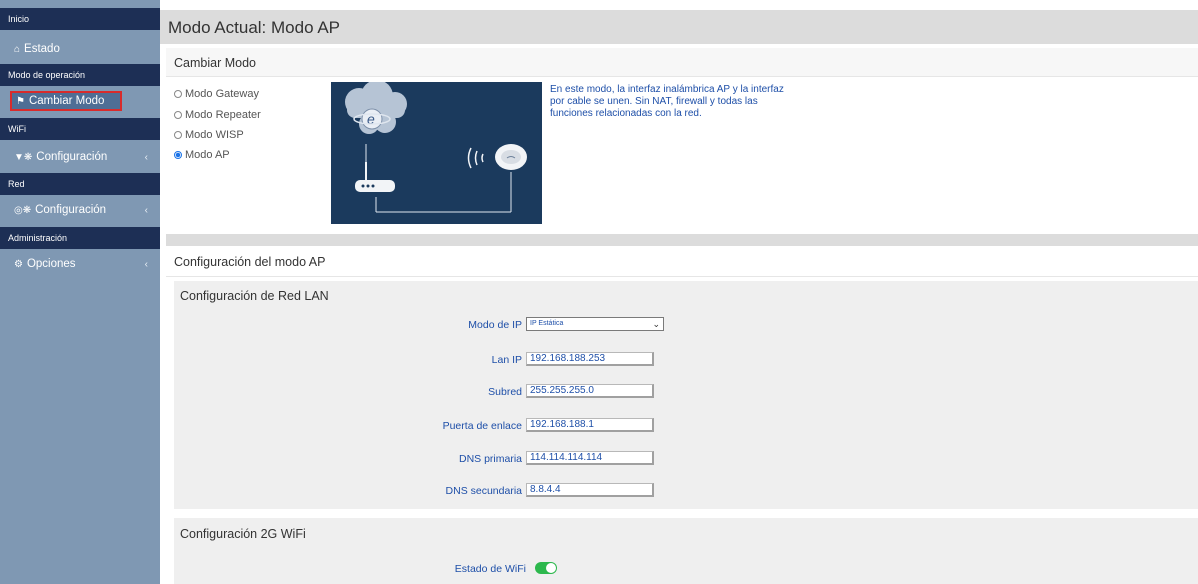  I want to click on network-diagram-icon: e, so click(436, 153).